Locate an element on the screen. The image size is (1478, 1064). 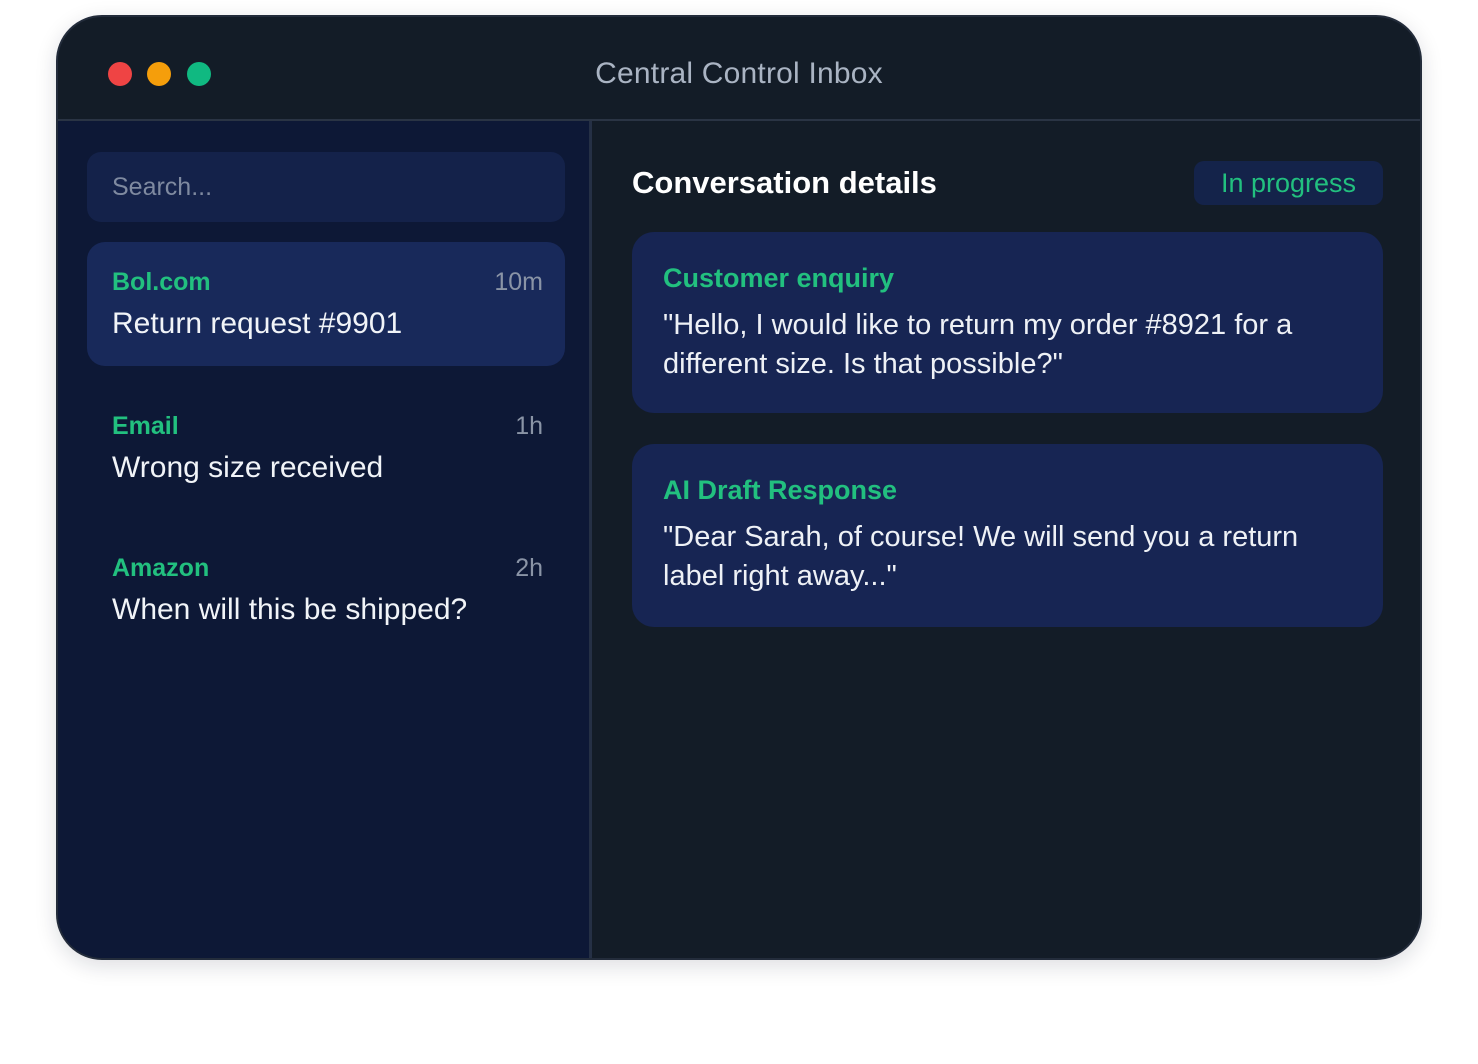
conversation-time: 10m is located at coordinates (518, 282).